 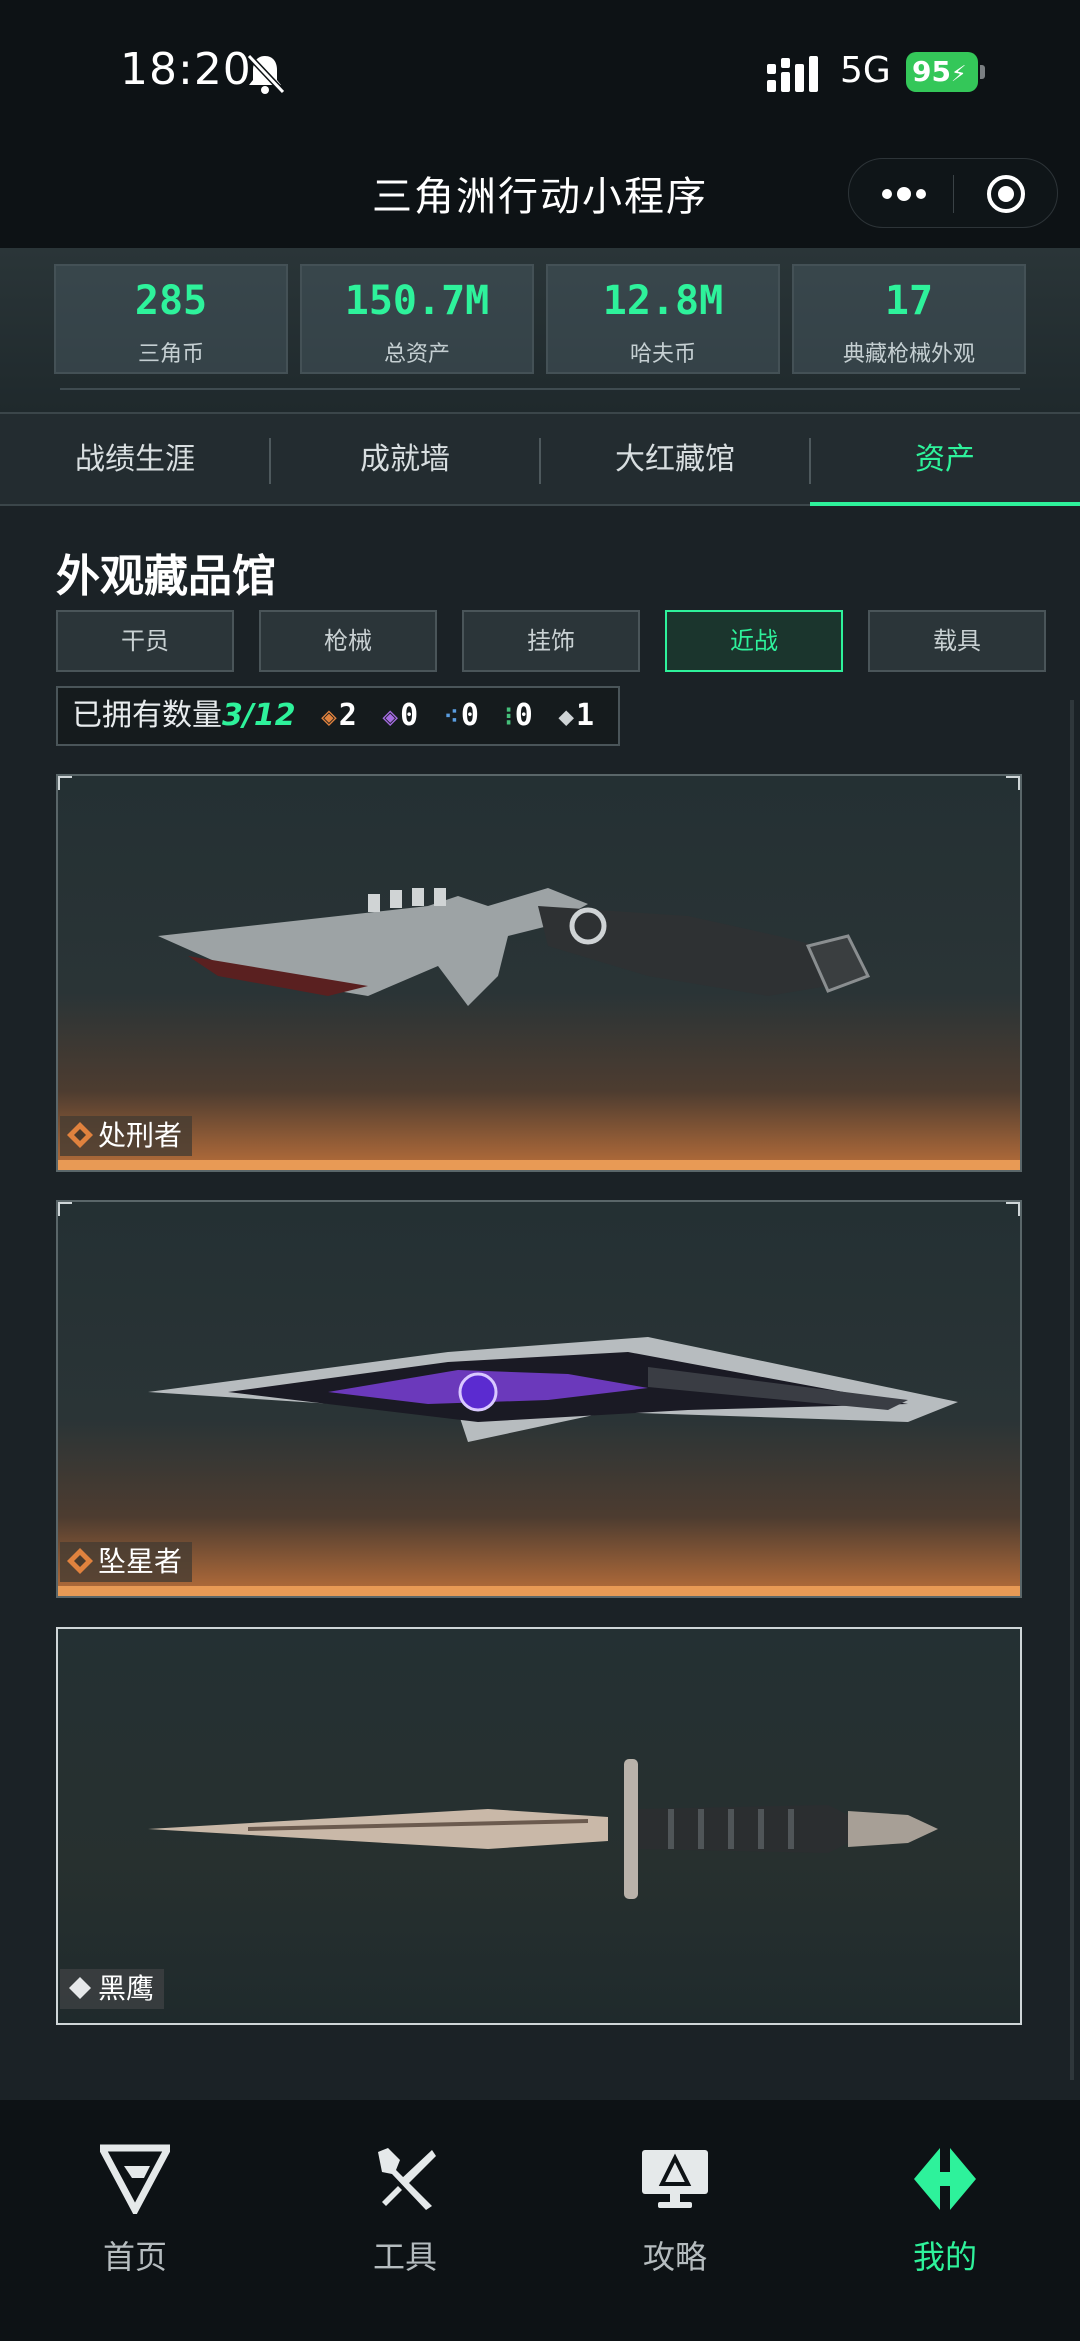 I want to click on rarity-count-green: 0, so click(x=523, y=715).